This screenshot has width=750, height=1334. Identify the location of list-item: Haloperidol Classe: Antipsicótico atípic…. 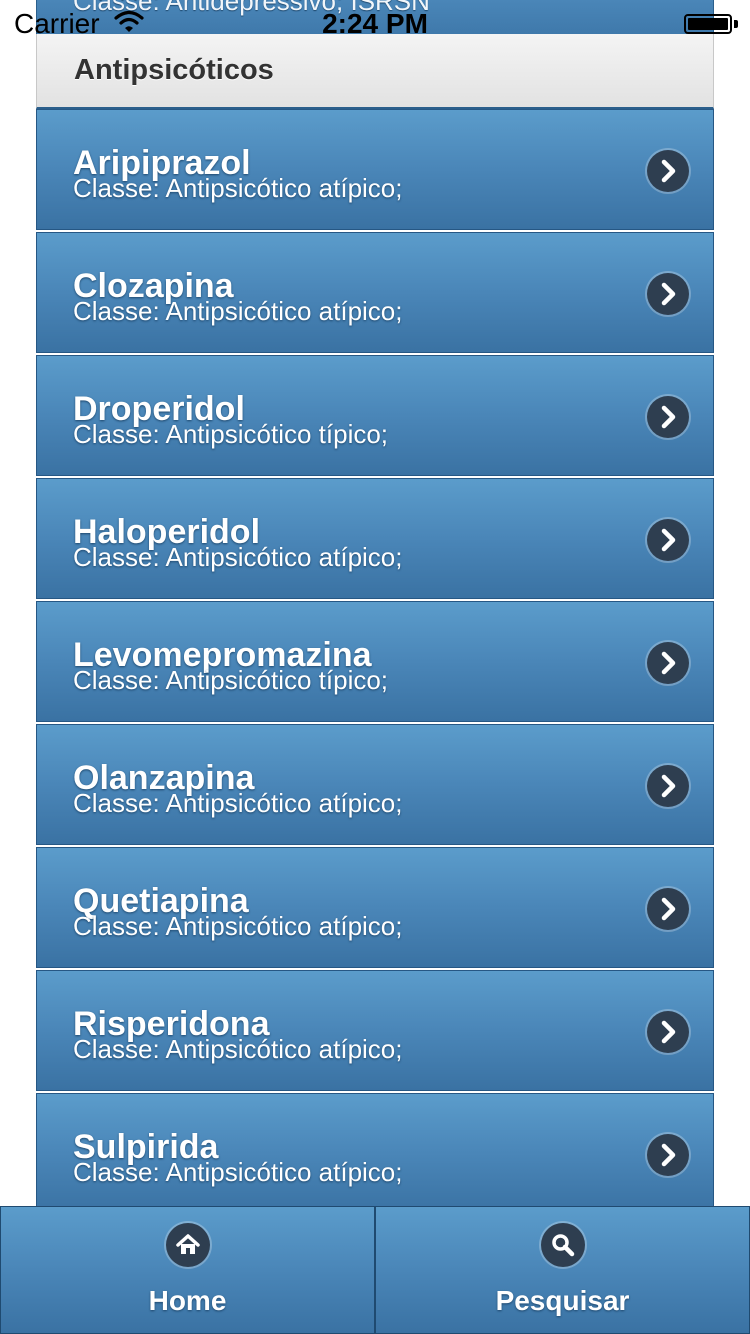
(375, 538).